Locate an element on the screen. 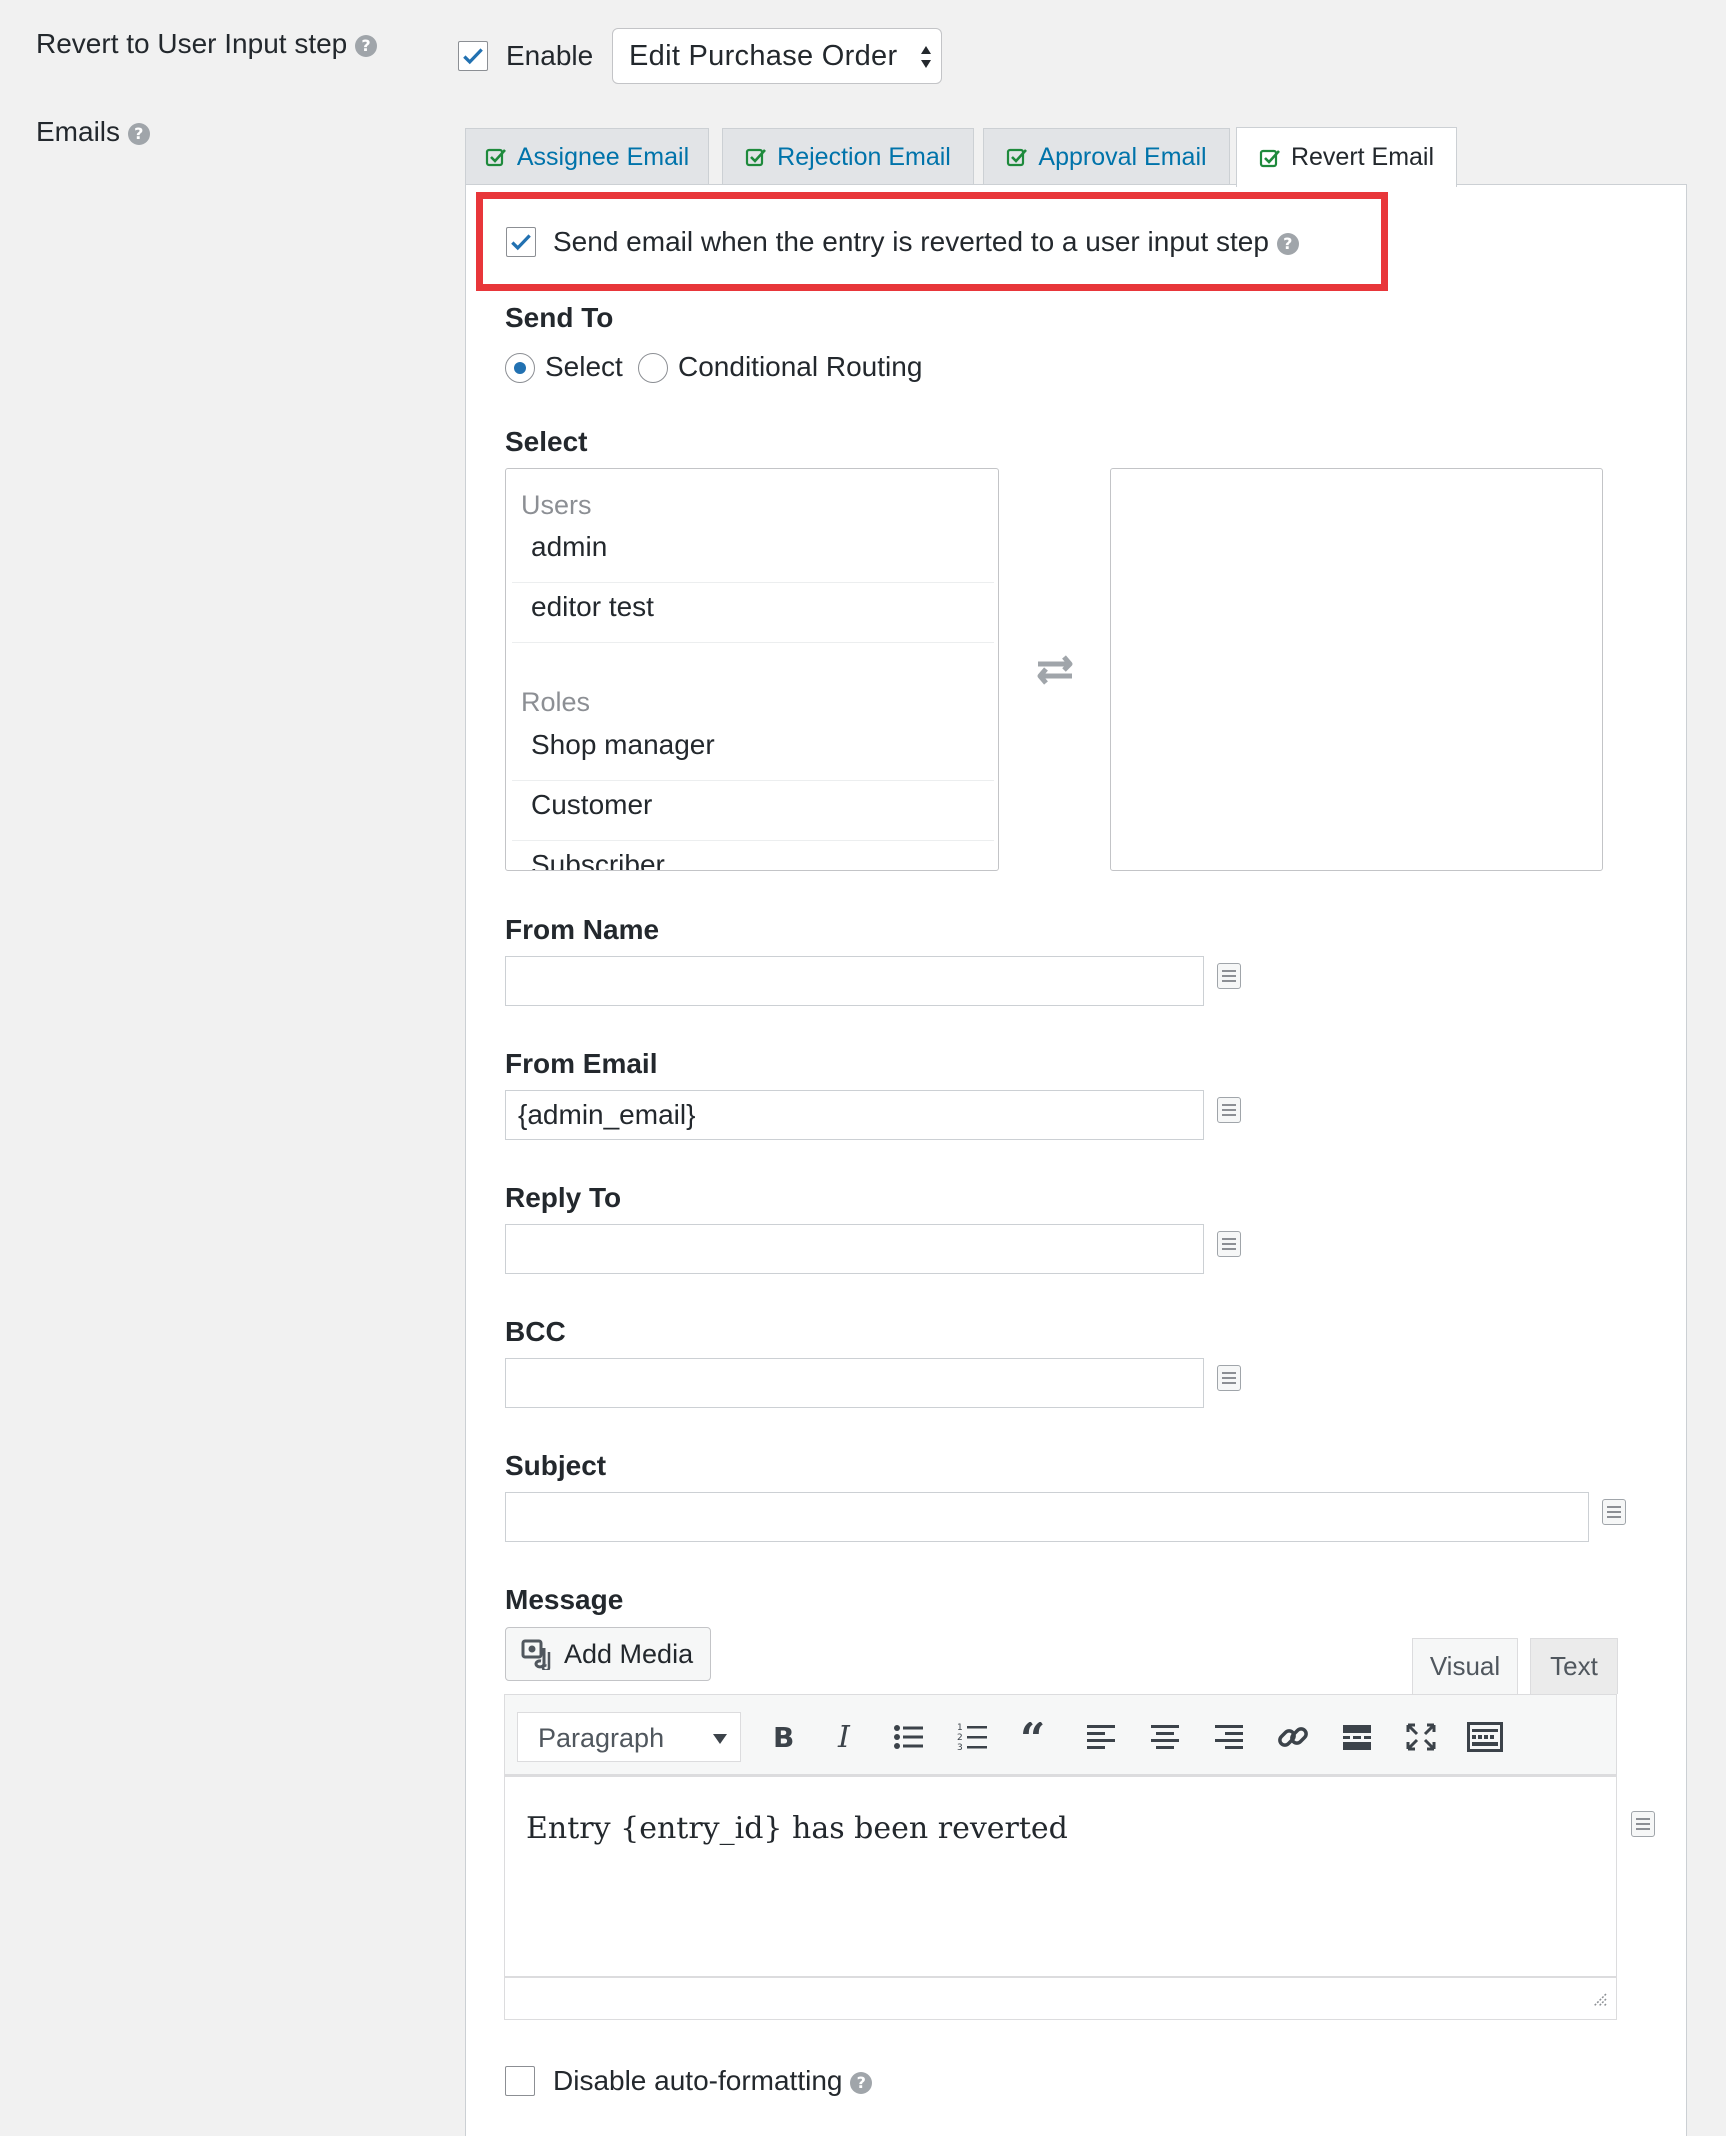  list-item-label: editor test is located at coordinates (592, 606).